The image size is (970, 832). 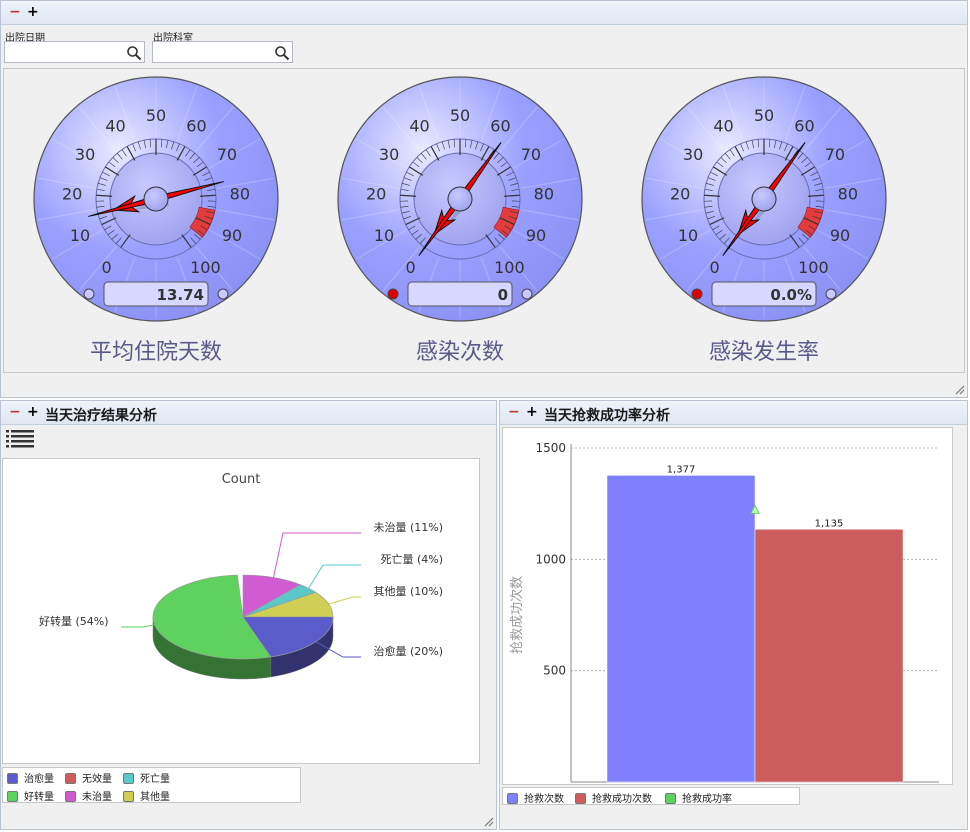 What do you see at coordinates (155, 779) in the screenshot?
I see `legend-label: 死亡量` at bounding box center [155, 779].